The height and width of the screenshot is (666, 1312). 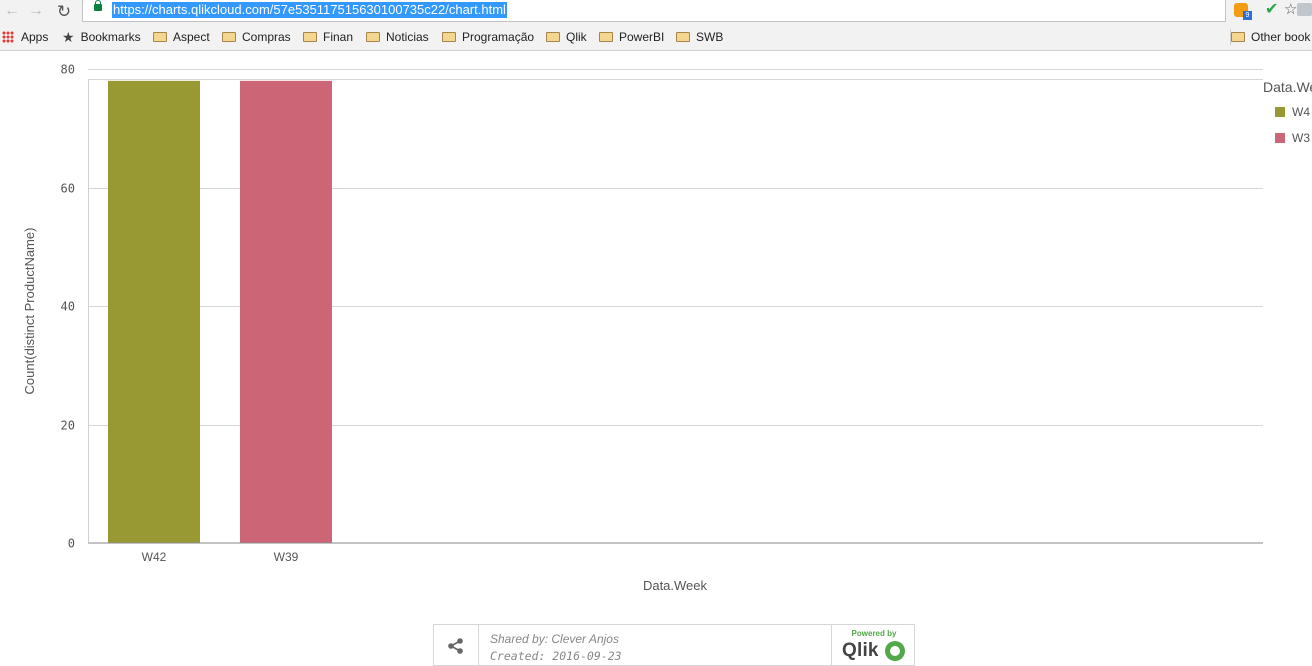 What do you see at coordinates (1280, 112) in the screenshot?
I see `legend-swatch-w42` at bounding box center [1280, 112].